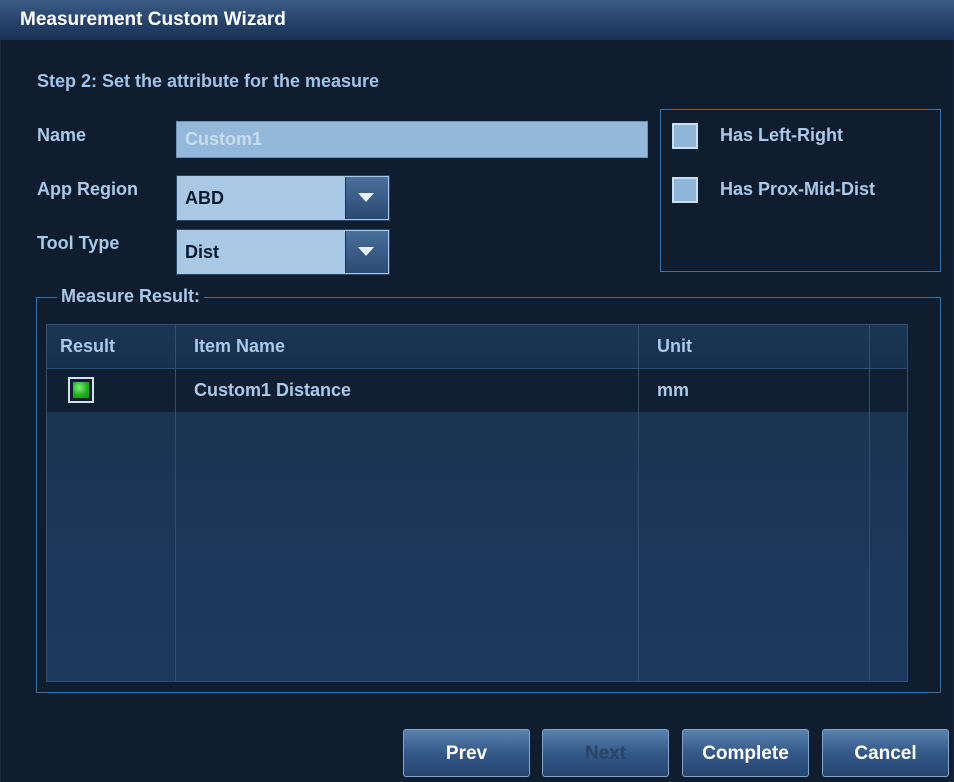 Image resolution: width=954 pixels, height=782 pixels. What do you see at coordinates (283, 252) in the screenshot?
I see `tool-type-select: Dist` at bounding box center [283, 252].